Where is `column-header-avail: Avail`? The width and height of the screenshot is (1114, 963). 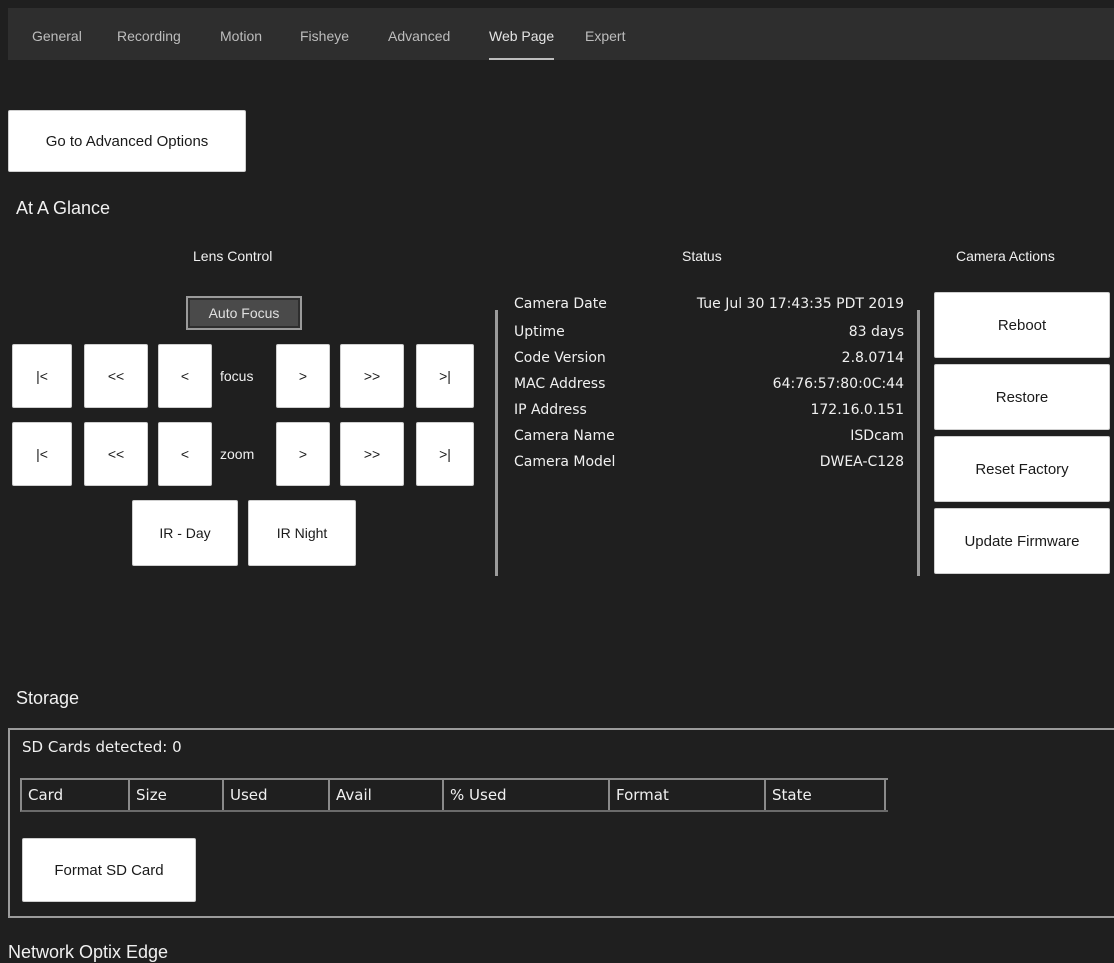
column-header-avail: Avail is located at coordinates (387, 795).